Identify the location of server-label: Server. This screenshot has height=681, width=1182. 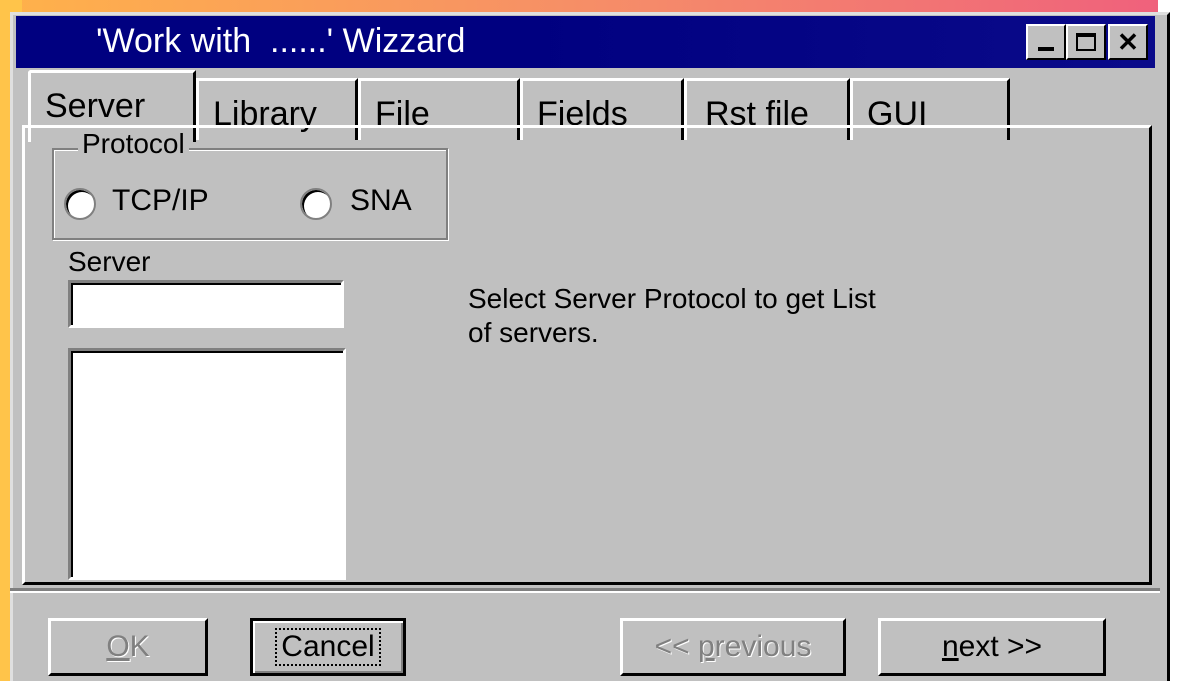
(109, 261).